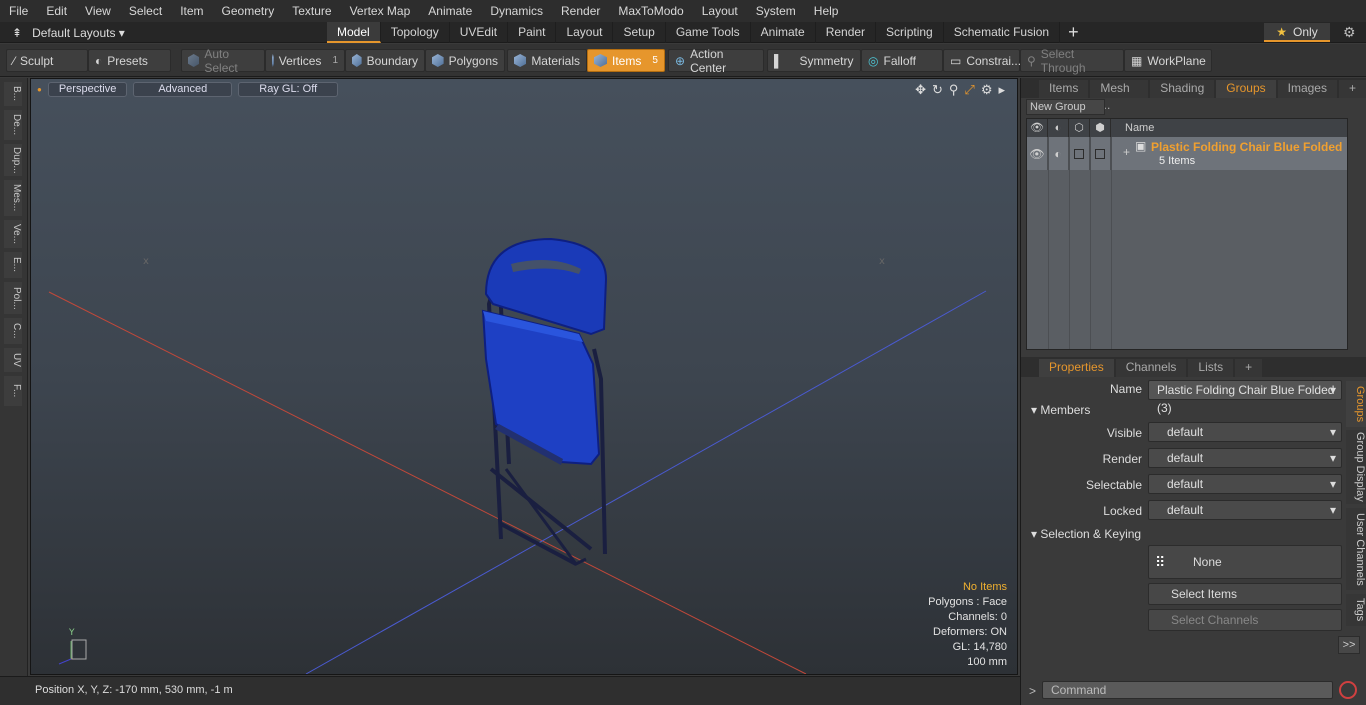 This screenshot has height=705, width=1366. I want to click on group-select-checkbox, so click(1079, 153).